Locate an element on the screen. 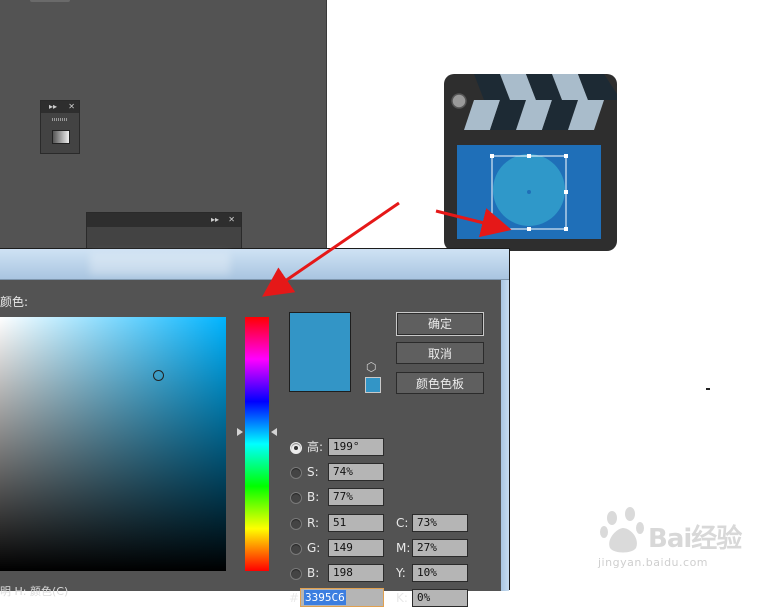 This screenshot has height=607, width=779. dialog-bottom-text: 明 H: 颜色(C) is located at coordinates (34, 591).